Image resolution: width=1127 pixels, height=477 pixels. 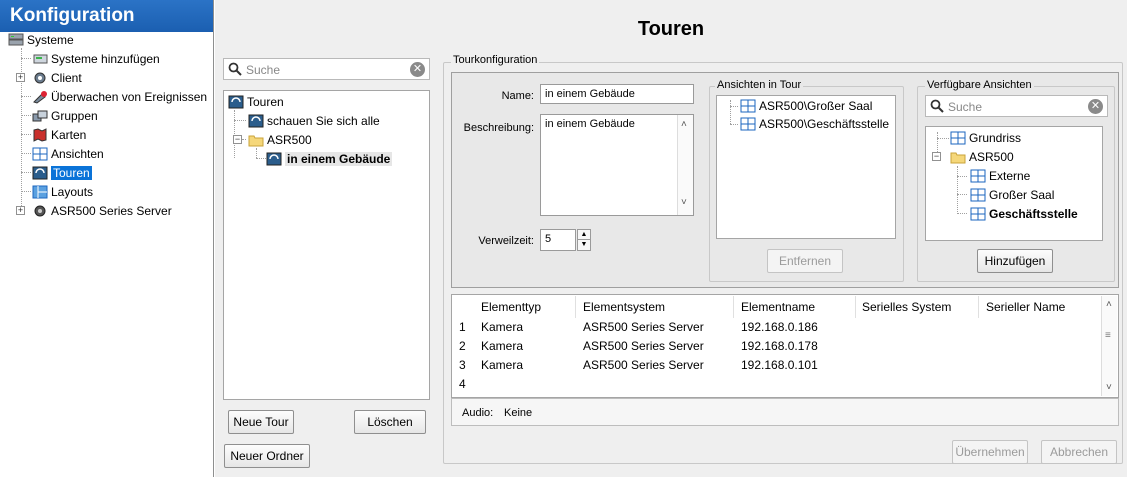 What do you see at coordinates (40, 78) in the screenshot?
I see `gear-icon` at bounding box center [40, 78].